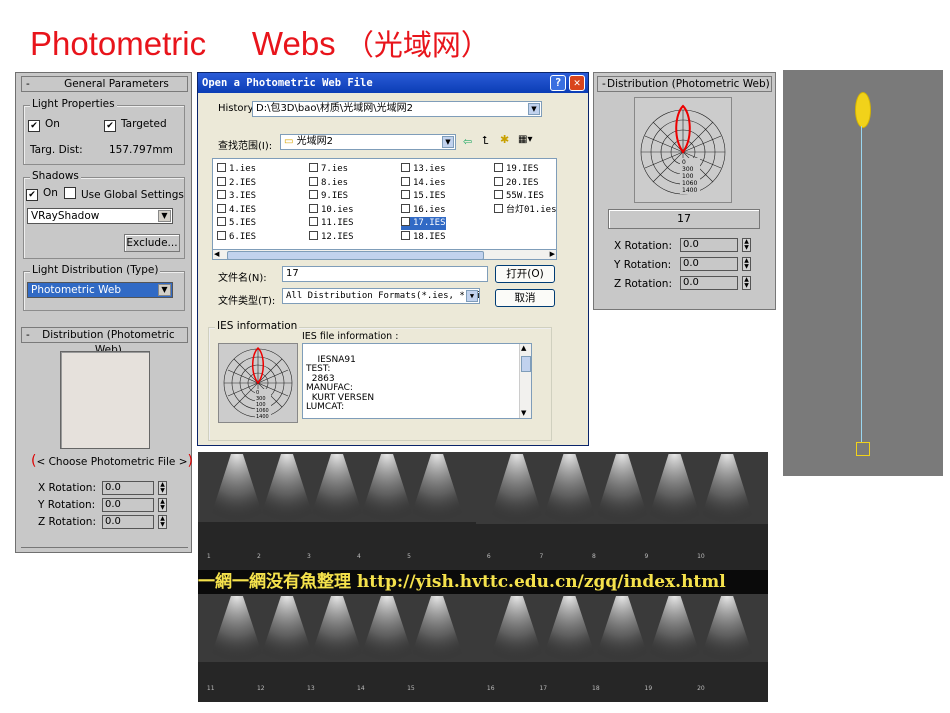 The width and height of the screenshot is (950, 713). I want to click on shadows-on-checkbox: ✔ On, so click(42, 194).